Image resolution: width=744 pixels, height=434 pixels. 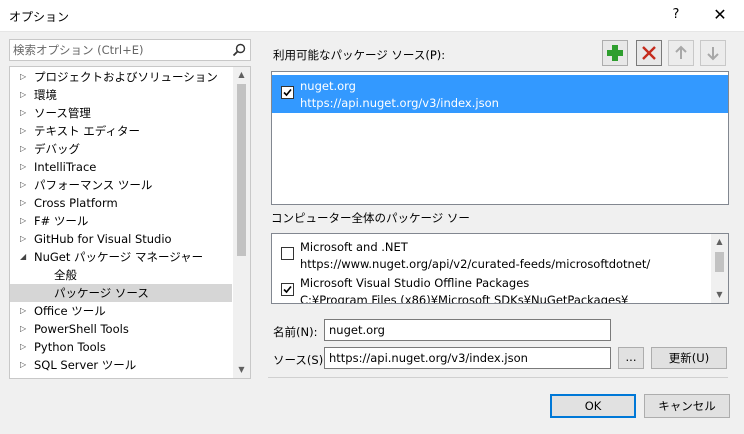 I want to click on tree-item-label: Office ツール, so click(x=70, y=311).